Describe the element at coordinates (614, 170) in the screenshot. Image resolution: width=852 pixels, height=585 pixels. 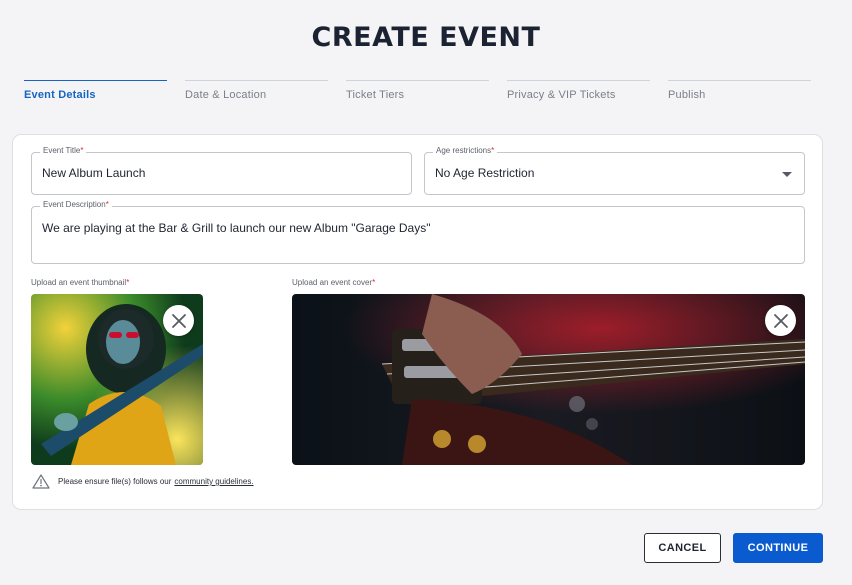
I see `age-restrictions-select: Age restrictions* No Age Restriction` at that location.